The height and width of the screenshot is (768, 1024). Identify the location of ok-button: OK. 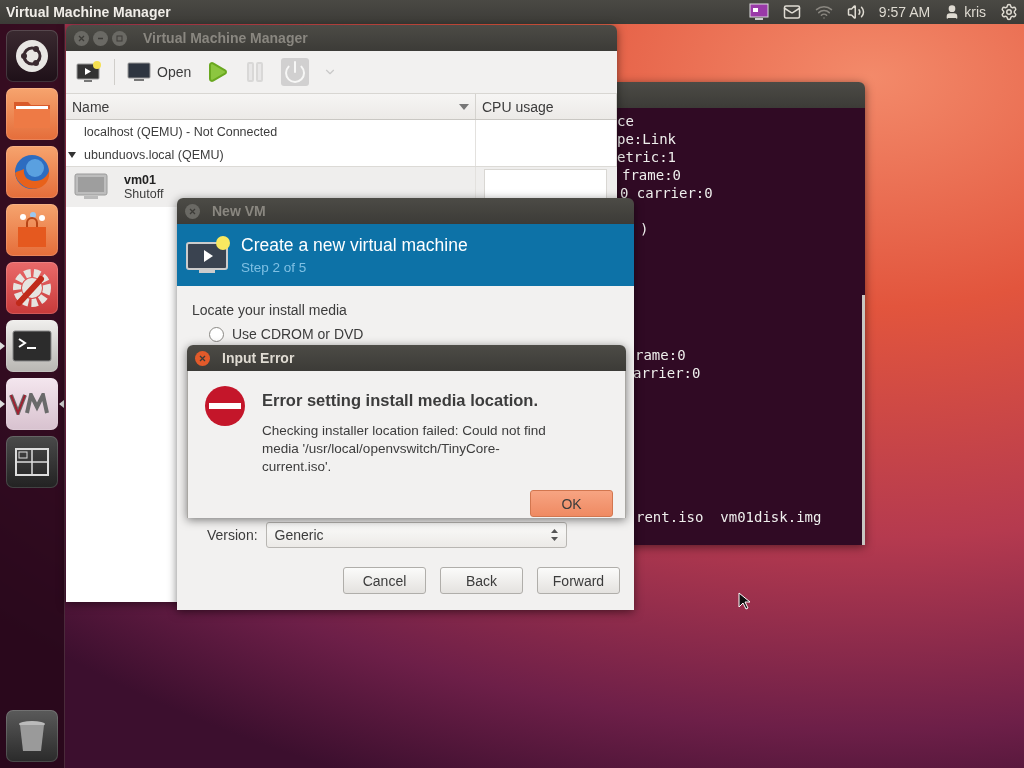
(571, 503).